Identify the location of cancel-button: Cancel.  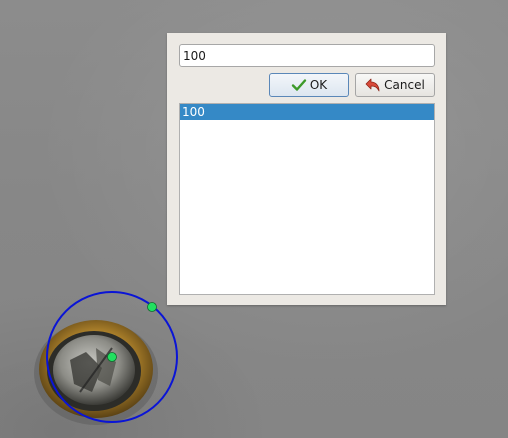
(395, 85).